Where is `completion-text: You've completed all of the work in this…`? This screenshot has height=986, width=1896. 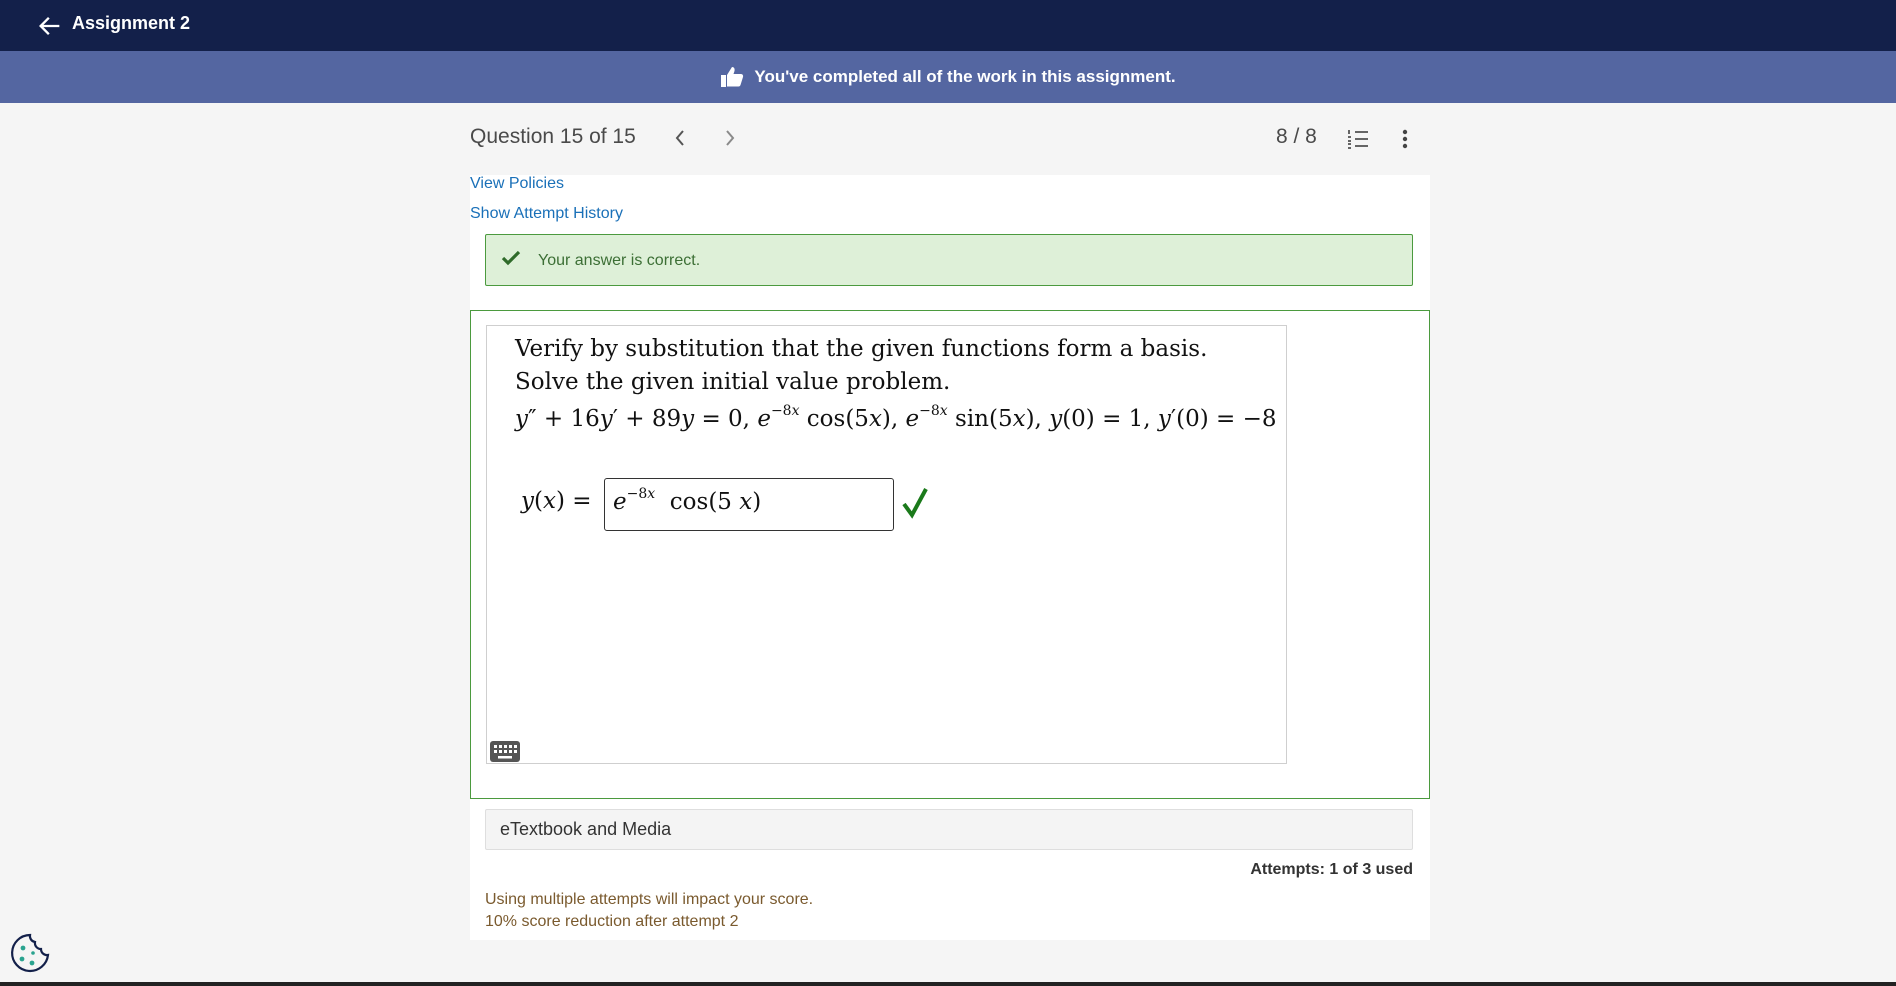
completion-text: You've completed all of the work in this… is located at coordinates (965, 76).